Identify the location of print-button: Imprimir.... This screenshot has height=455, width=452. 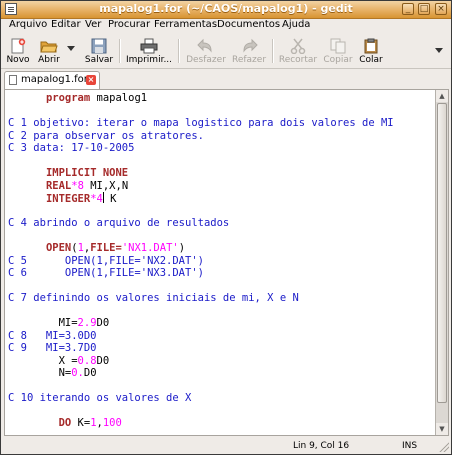
(149, 51).